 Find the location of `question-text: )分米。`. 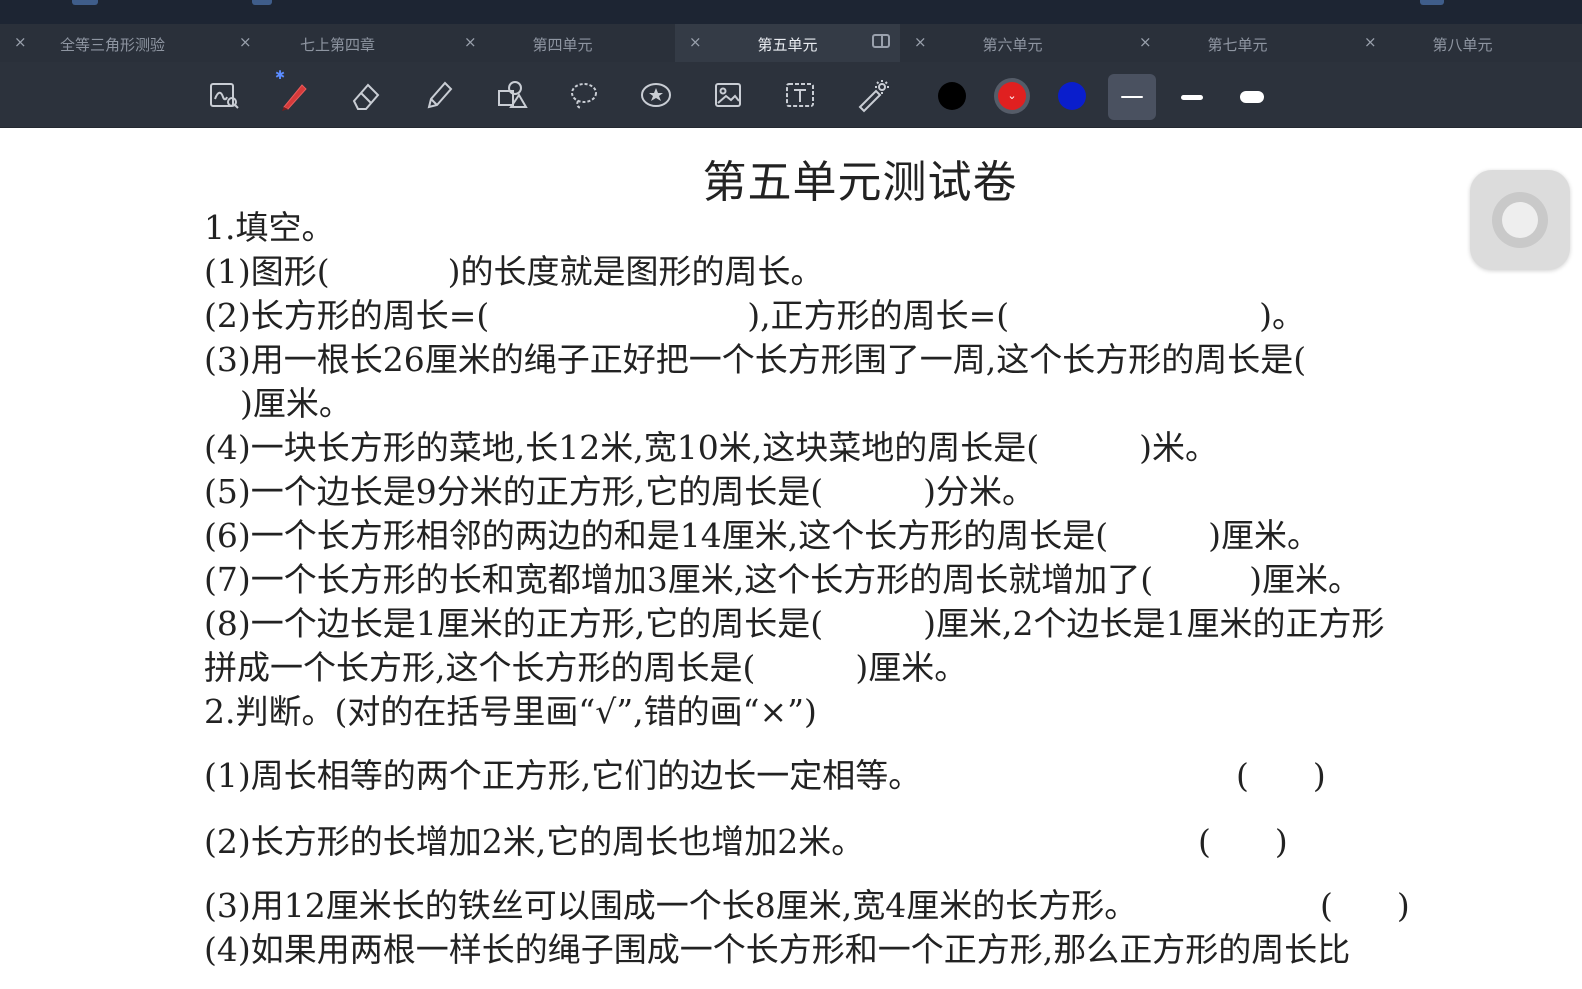

question-text: )分米。 is located at coordinates (979, 491).